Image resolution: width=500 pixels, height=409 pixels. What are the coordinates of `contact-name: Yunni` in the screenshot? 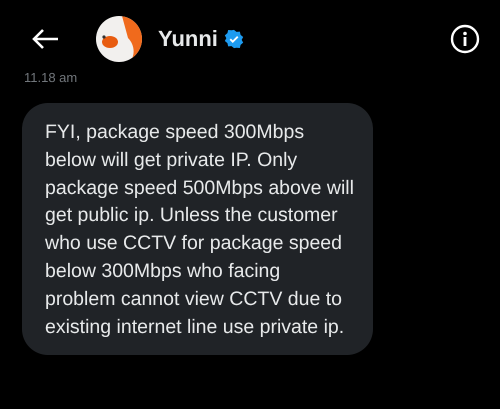 It's located at (188, 39).